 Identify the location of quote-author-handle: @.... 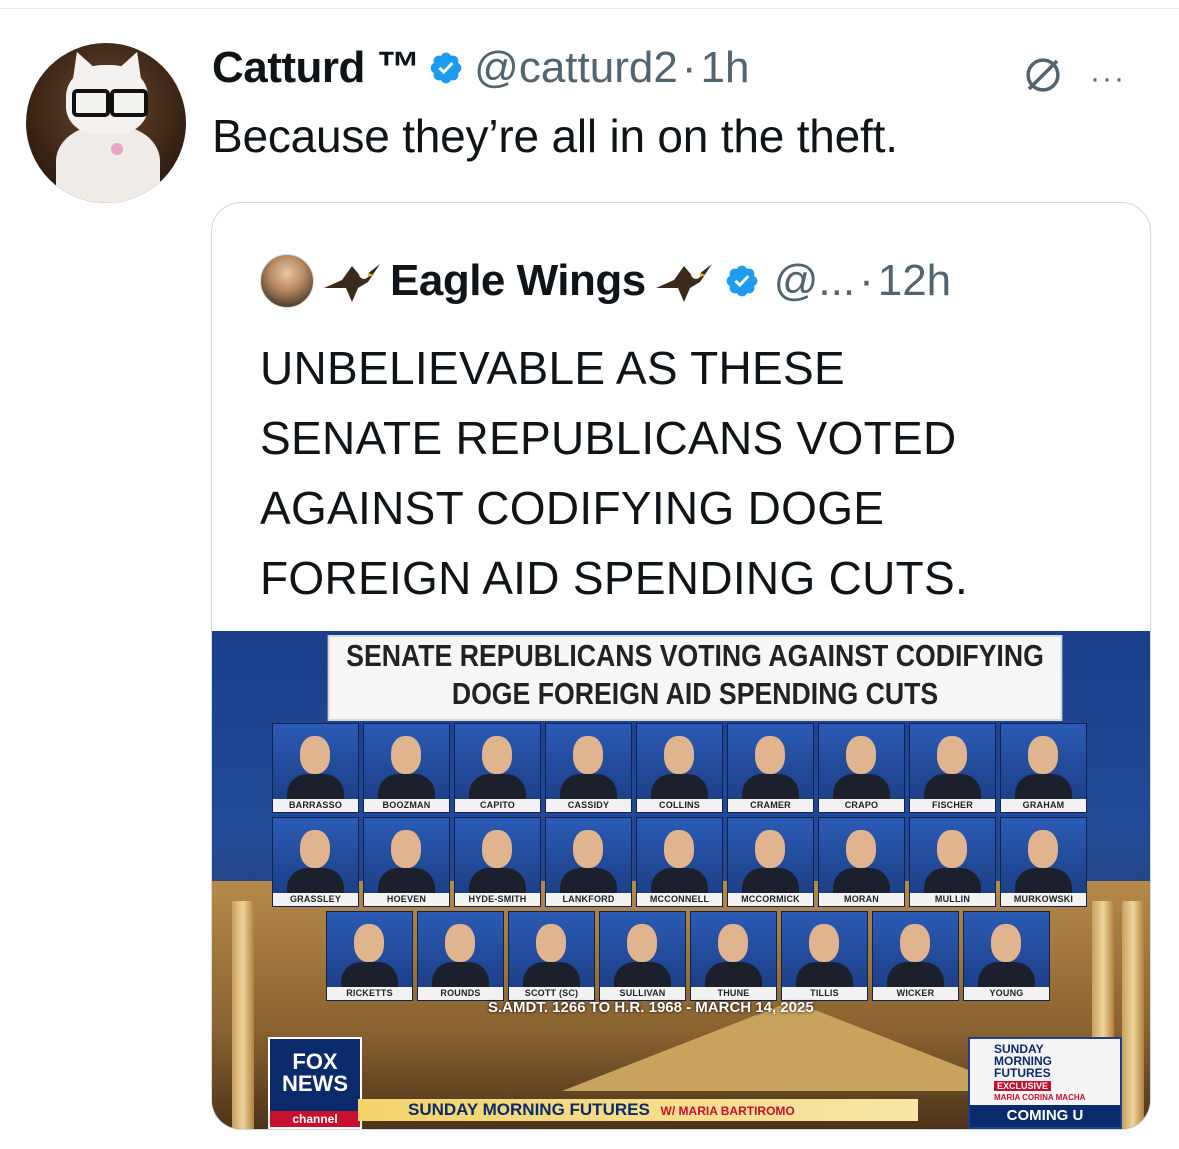
(814, 281).